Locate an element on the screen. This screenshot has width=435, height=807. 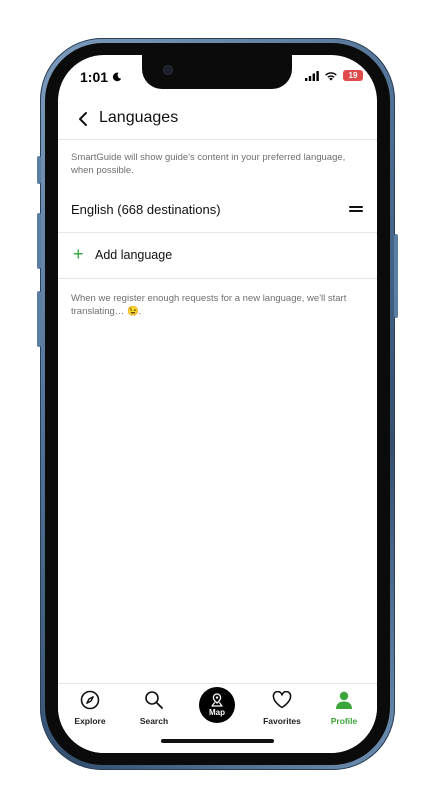
tab-search: Search is located at coordinates (154, 707).